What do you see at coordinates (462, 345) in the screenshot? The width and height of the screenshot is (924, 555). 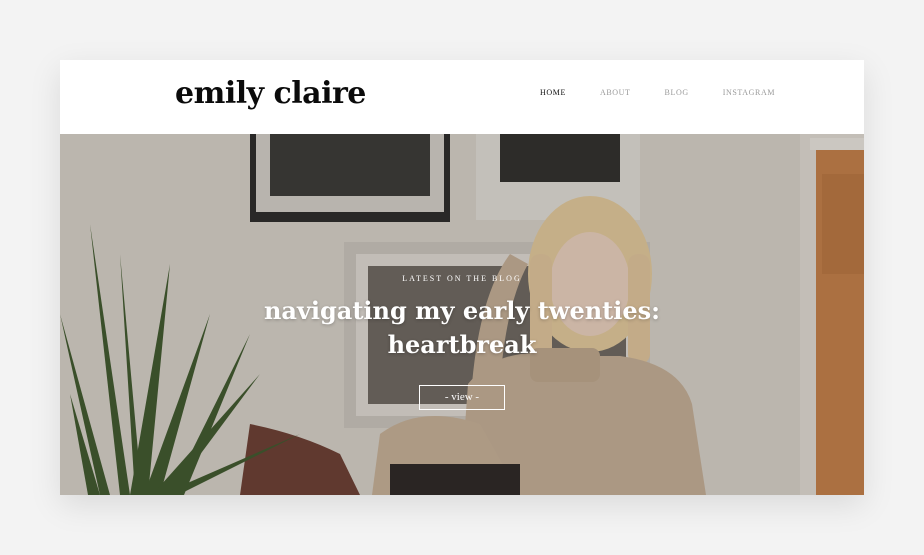 I see `hero-title-line-2: heartbreak` at bounding box center [462, 345].